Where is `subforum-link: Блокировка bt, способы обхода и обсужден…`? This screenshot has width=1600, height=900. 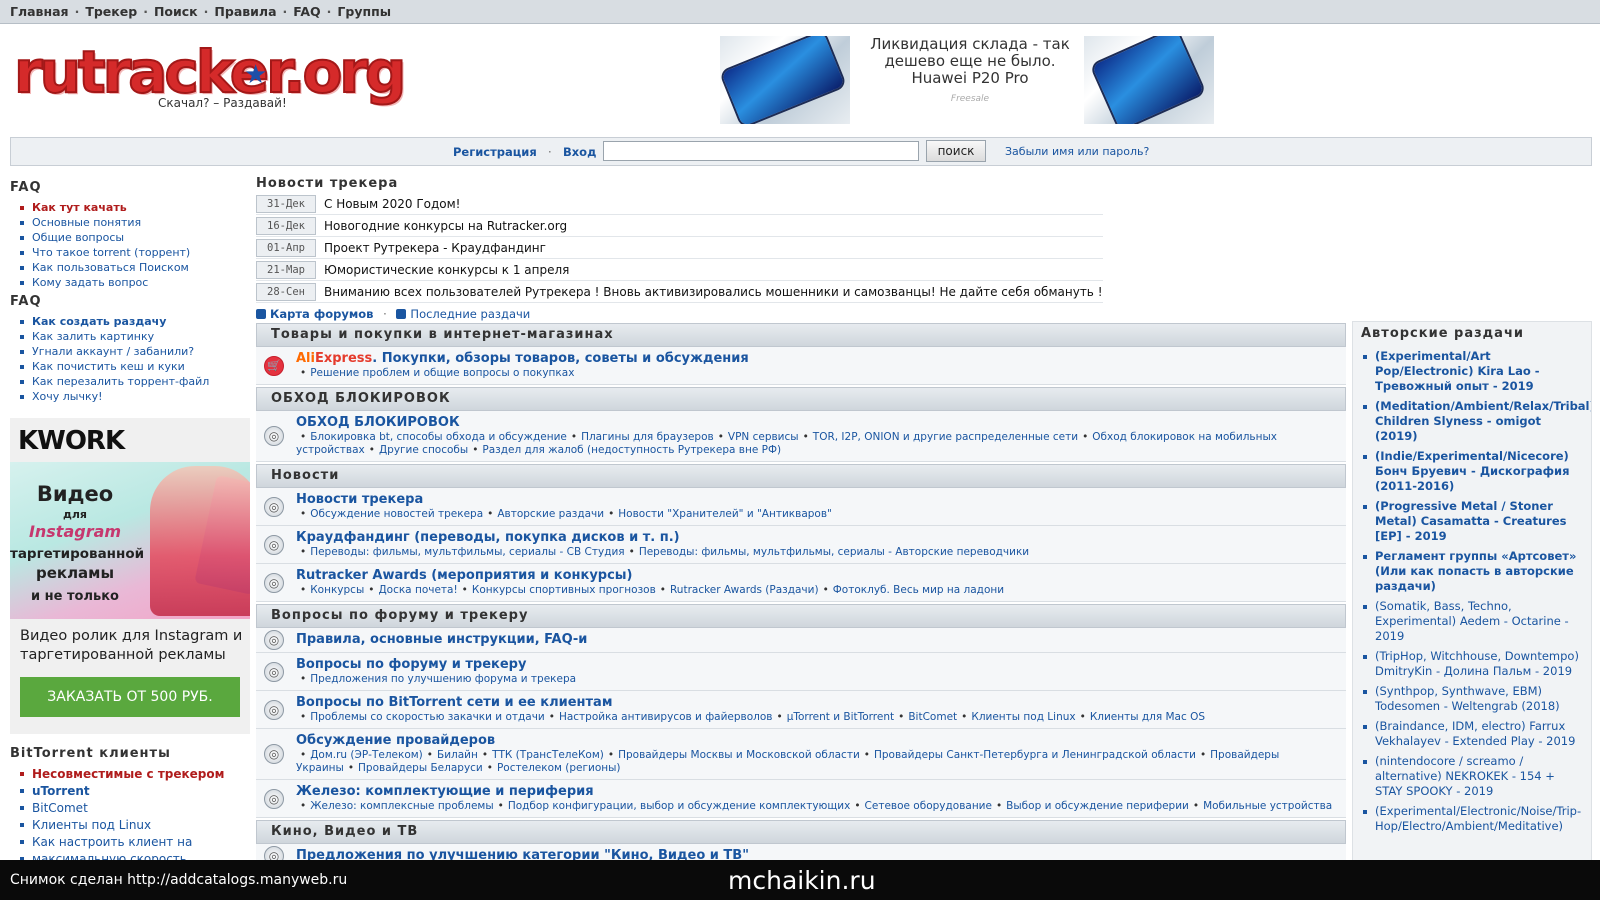 subforum-link: Блокировка bt, способы обхода и обсужден… is located at coordinates (438, 437).